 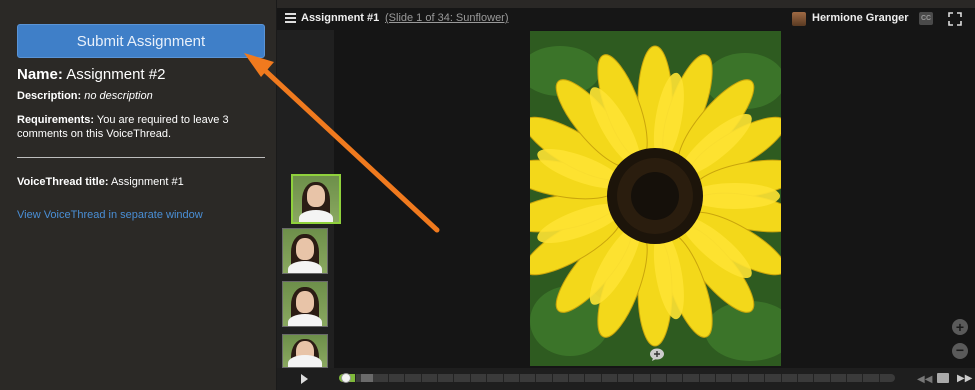 I want to click on user-name: Hermione Granger, so click(x=860, y=18).